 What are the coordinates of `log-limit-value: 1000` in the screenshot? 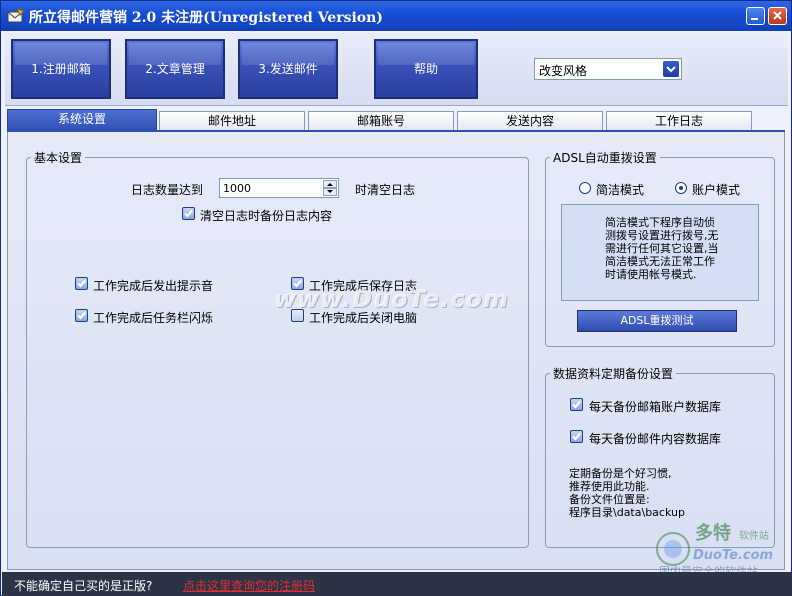 It's located at (237, 188).